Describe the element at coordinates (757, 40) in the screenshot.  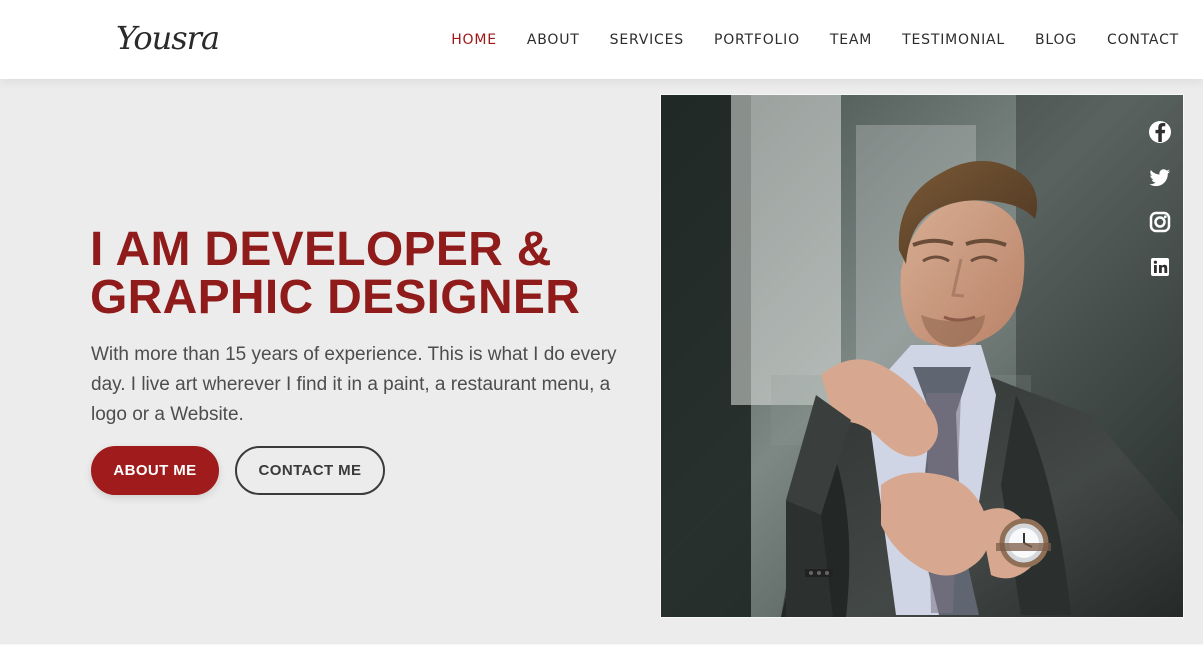
I see `nav-portfolio: PORTFOLIO` at that location.